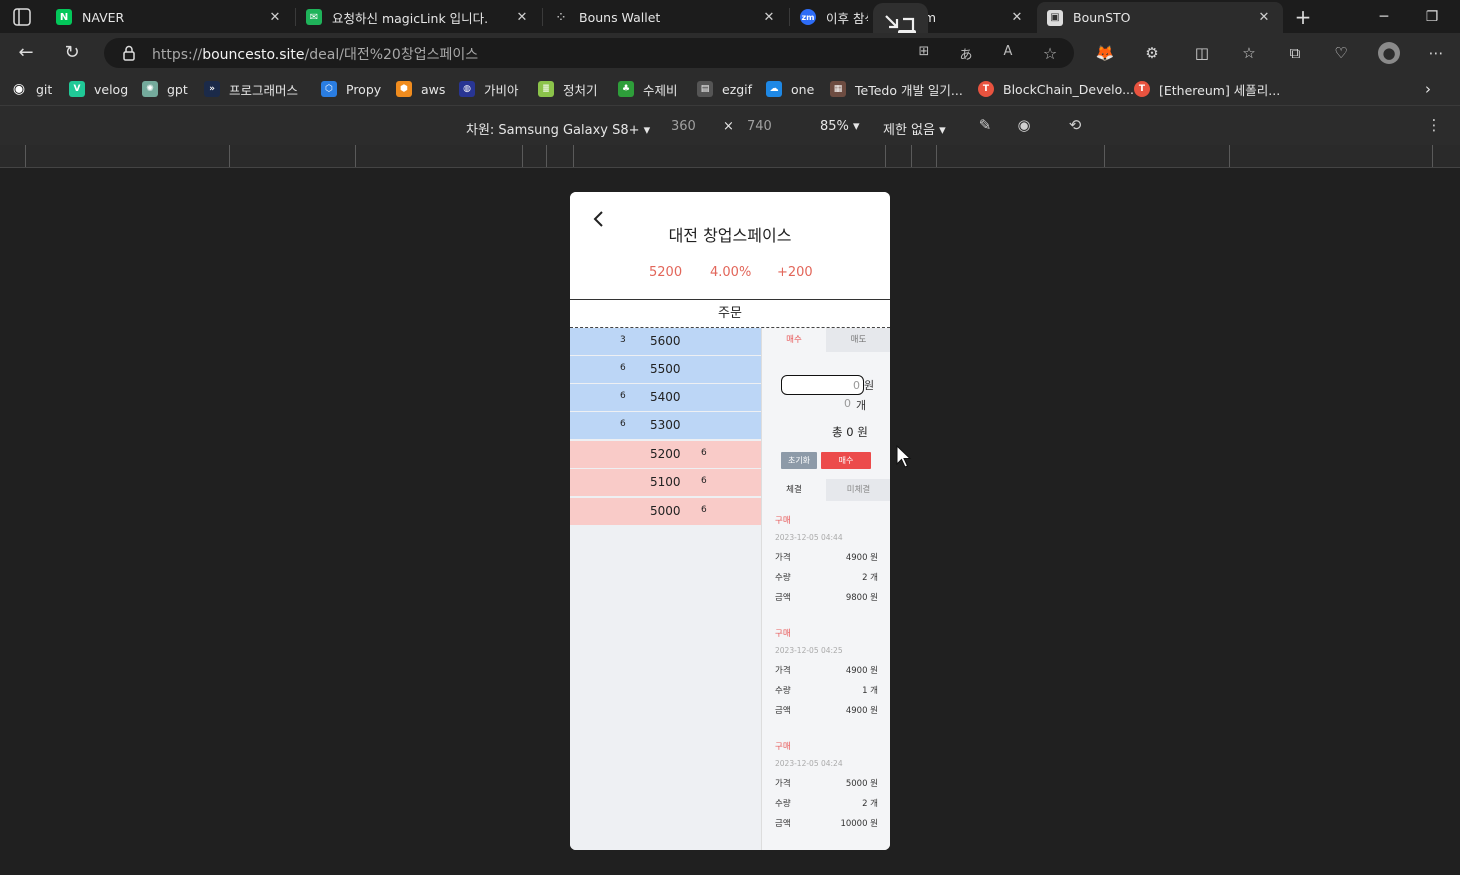 The height and width of the screenshot is (875, 1460). What do you see at coordinates (420, 89) in the screenshot?
I see `bookmark-aws: ⬢ aws` at bounding box center [420, 89].